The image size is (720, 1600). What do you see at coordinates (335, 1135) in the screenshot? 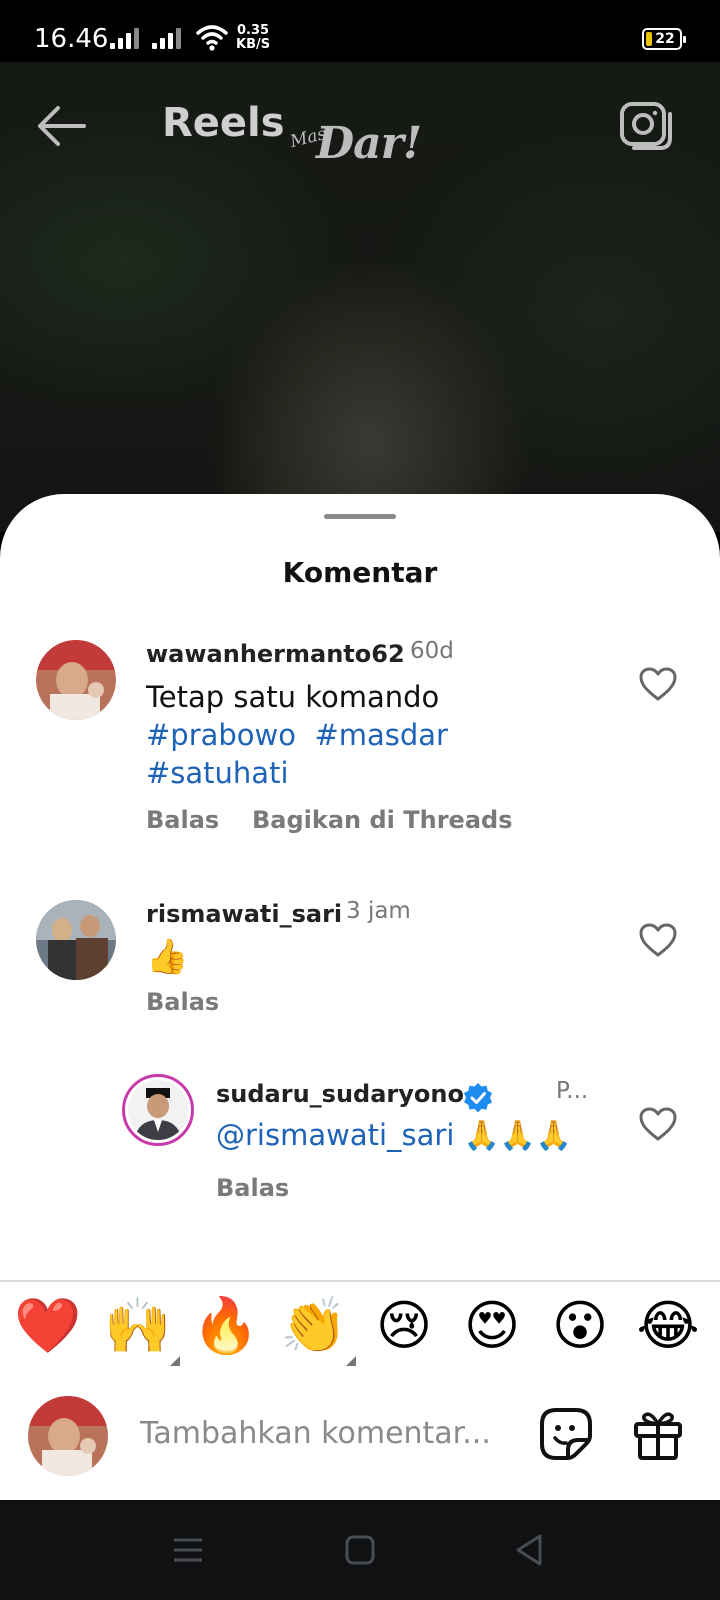
I see `mention-link: @rismawati_sari` at bounding box center [335, 1135].